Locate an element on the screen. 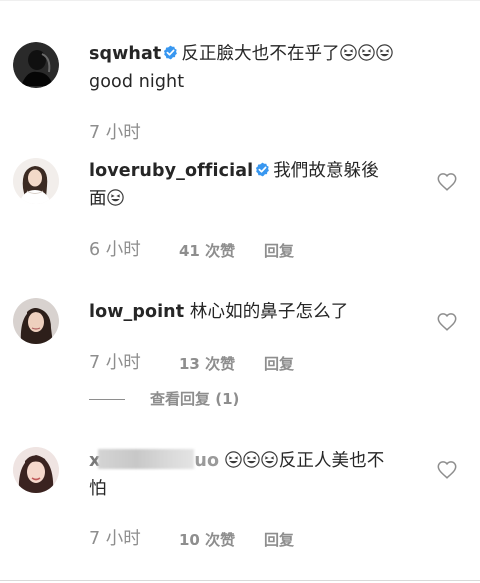 The image size is (480, 583). comment-text: 反正人美也不 is located at coordinates (331, 461).